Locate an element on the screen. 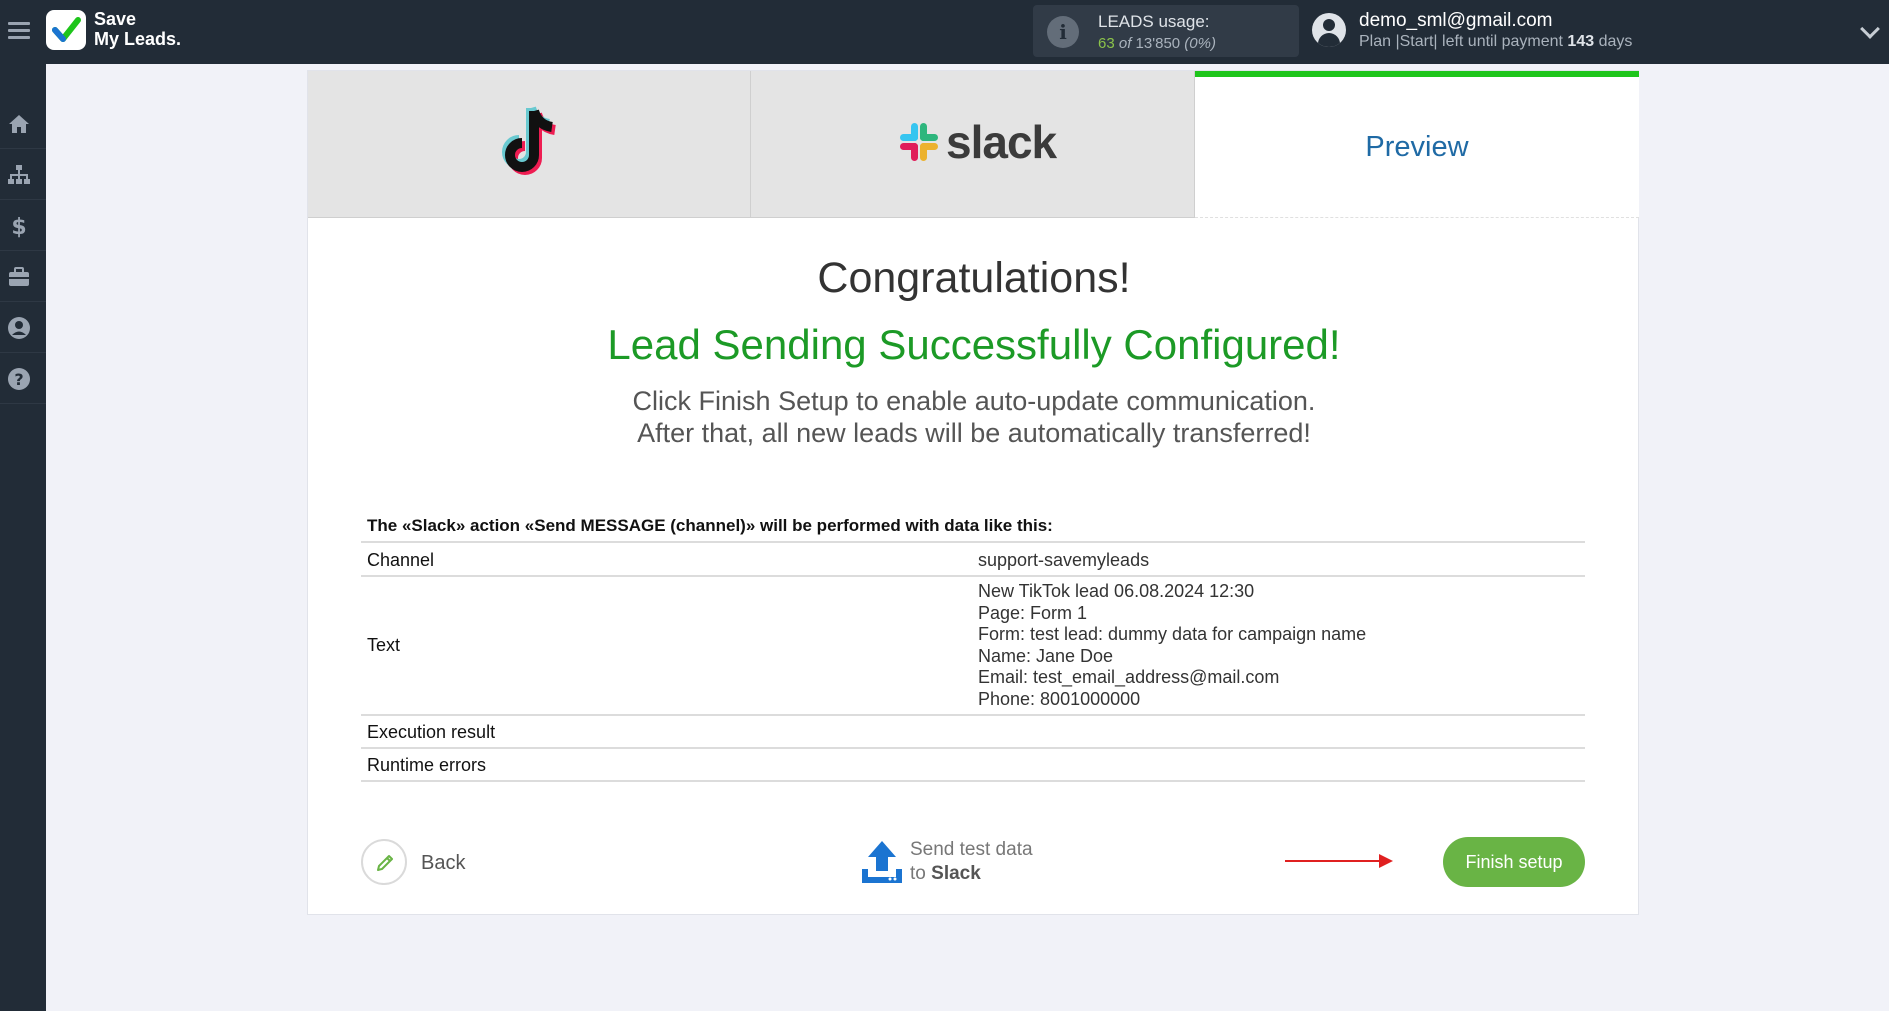 This screenshot has width=1889, height=1011. pencil-icon is located at coordinates (385, 863).